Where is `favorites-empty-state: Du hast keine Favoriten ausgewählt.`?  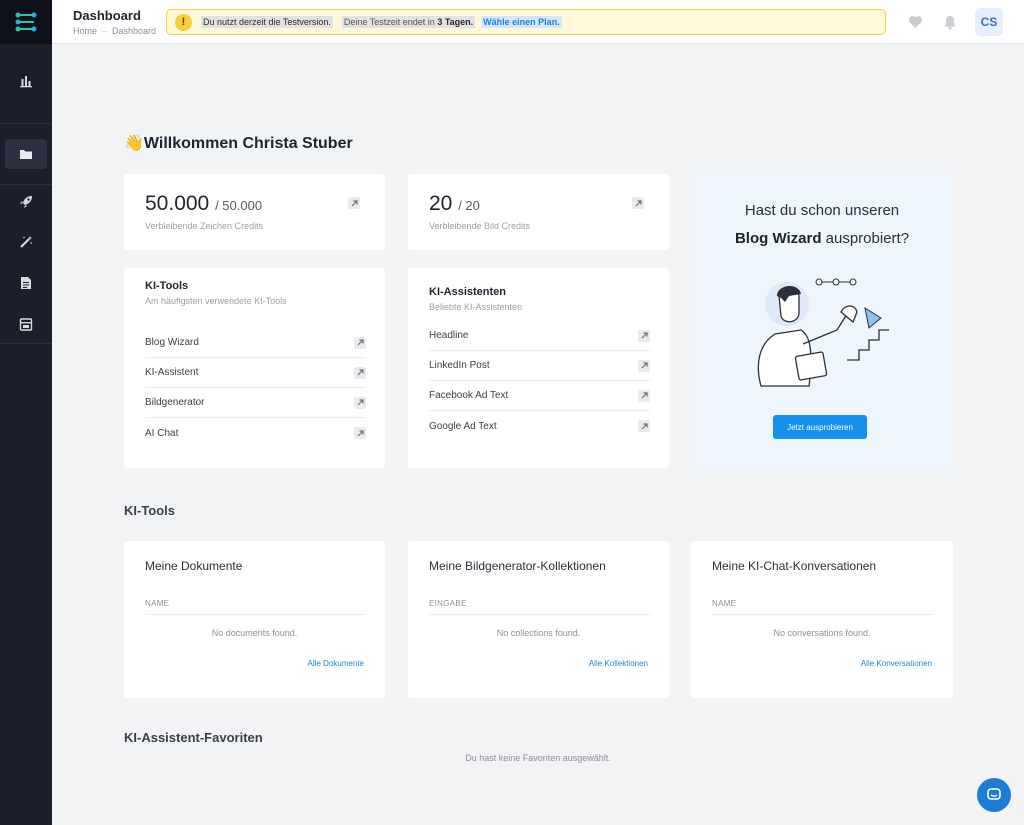 favorites-empty-state: Du hast keine Favoriten ausgewählt. is located at coordinates (538, 758).